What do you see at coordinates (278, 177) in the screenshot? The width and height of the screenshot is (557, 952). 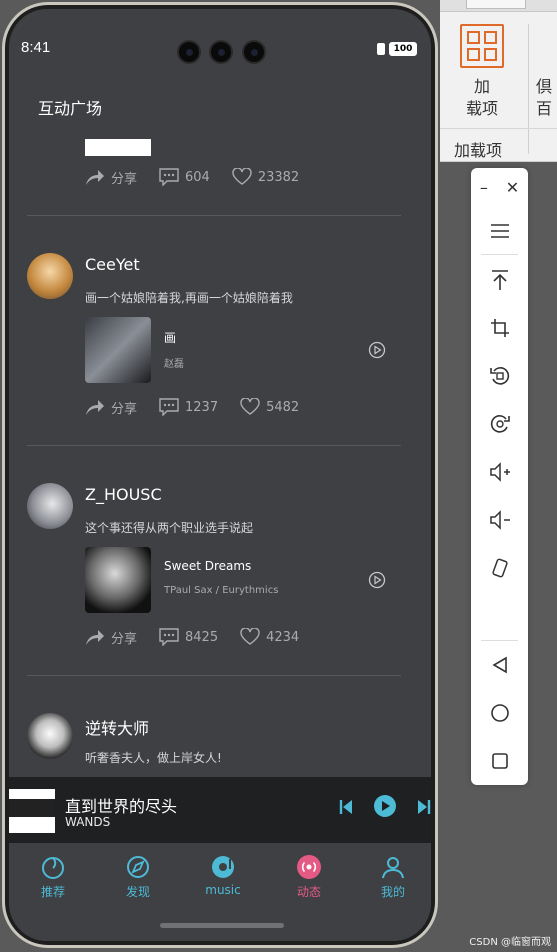 I see `like-count: 23382` at bounding box center [278, 177].